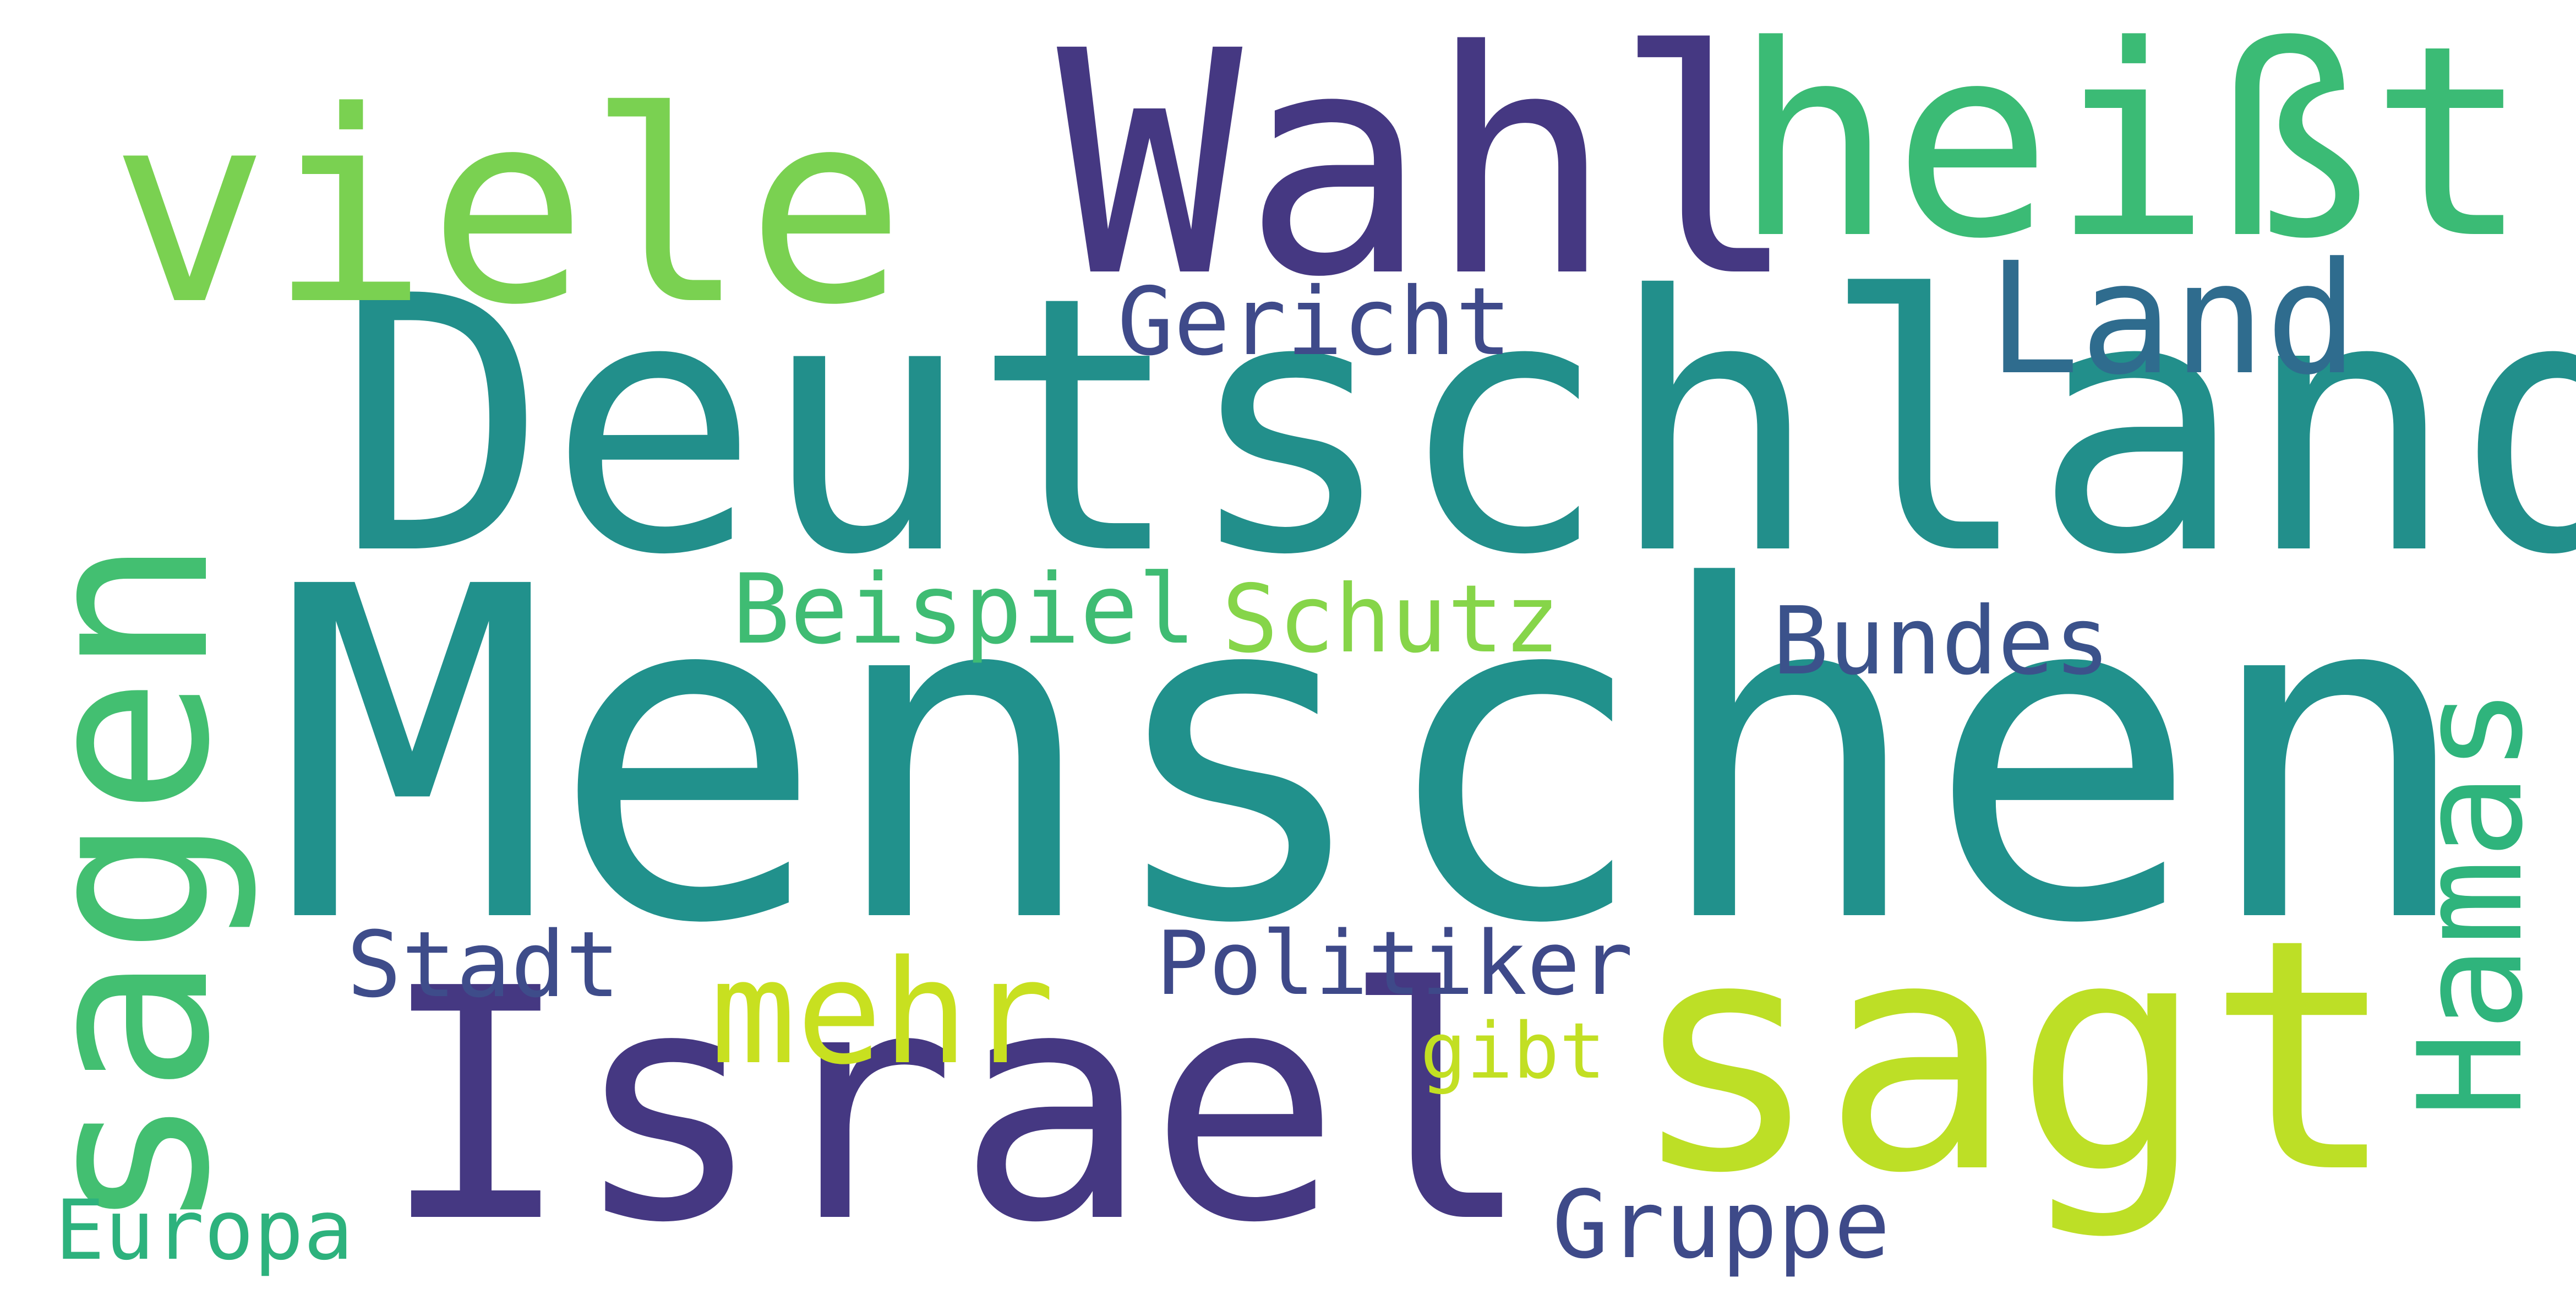 The height and width of the screenshot is (1305, 2576). What do you see at coordinates (964, 610) in the screenshot?
I see `word-beispiel: Beispiel` at bounding box center [964, 610].